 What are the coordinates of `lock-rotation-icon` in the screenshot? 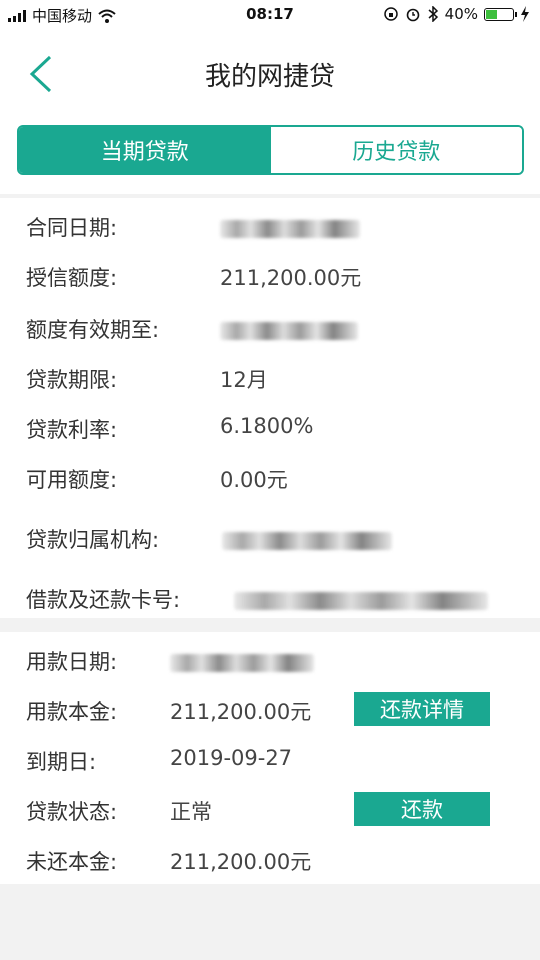 It's located at (390, 14).